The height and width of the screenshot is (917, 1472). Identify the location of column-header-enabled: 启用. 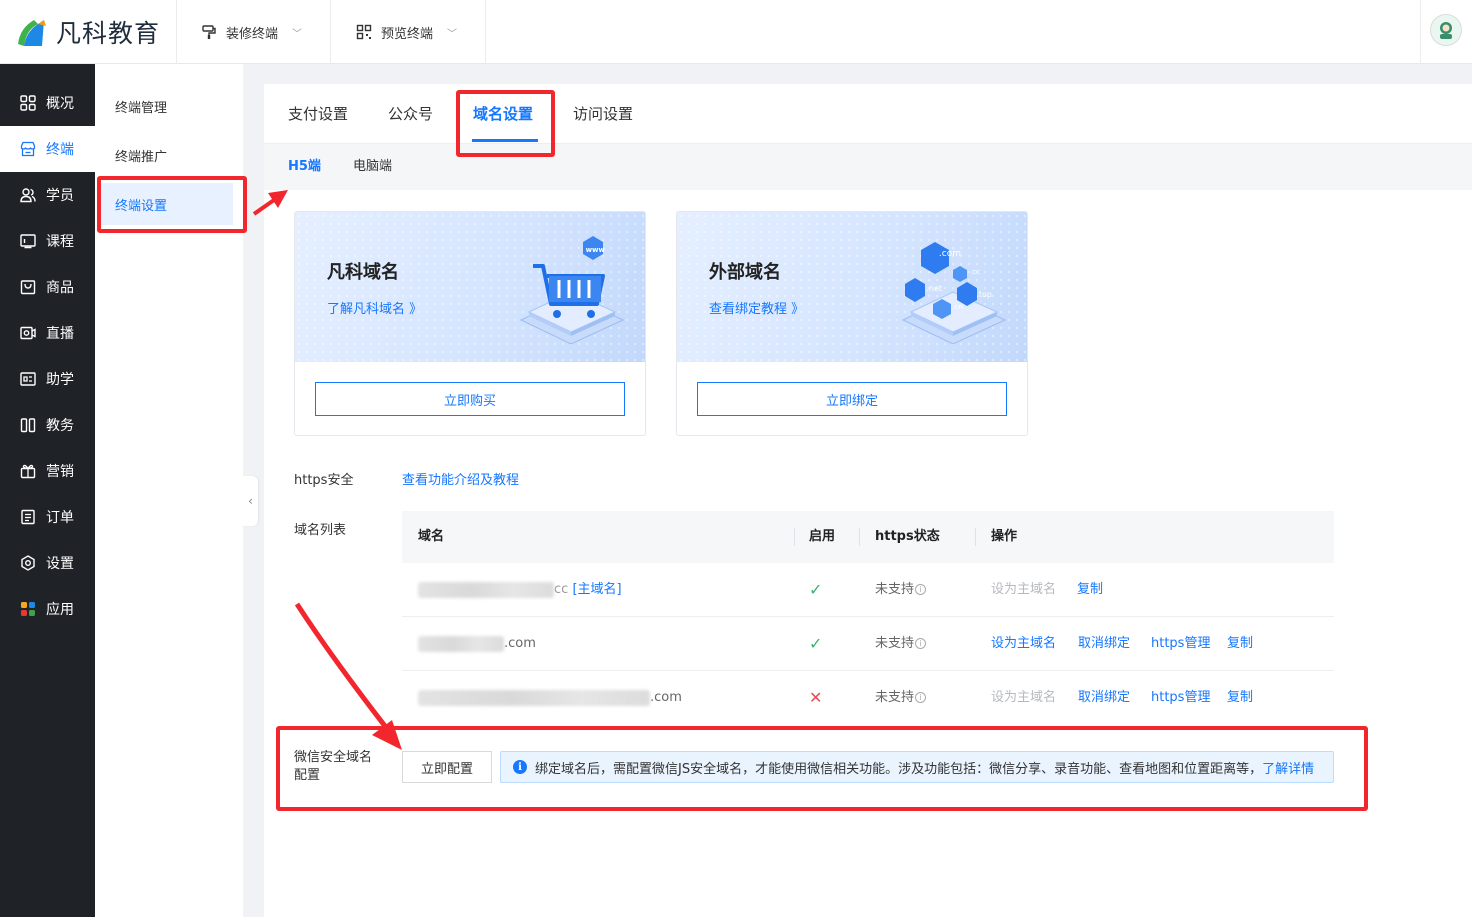
(822, 536).